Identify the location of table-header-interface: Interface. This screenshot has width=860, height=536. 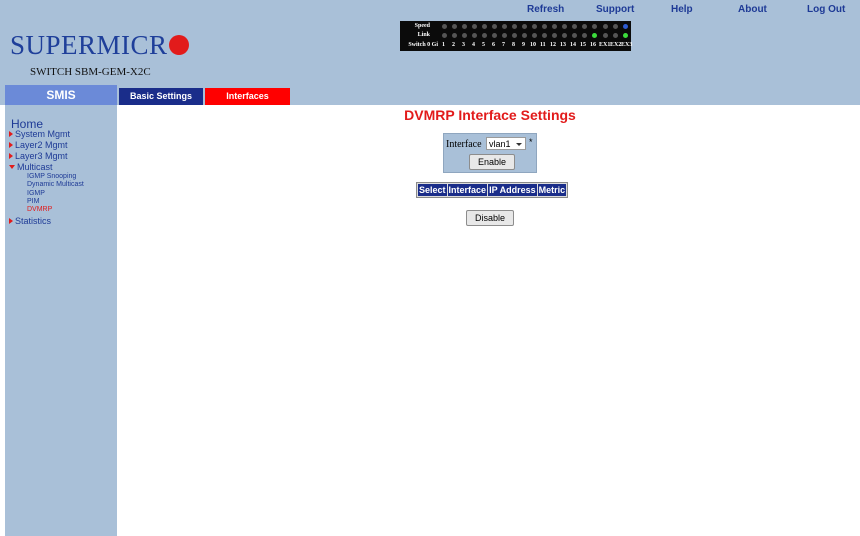
(467, 190).